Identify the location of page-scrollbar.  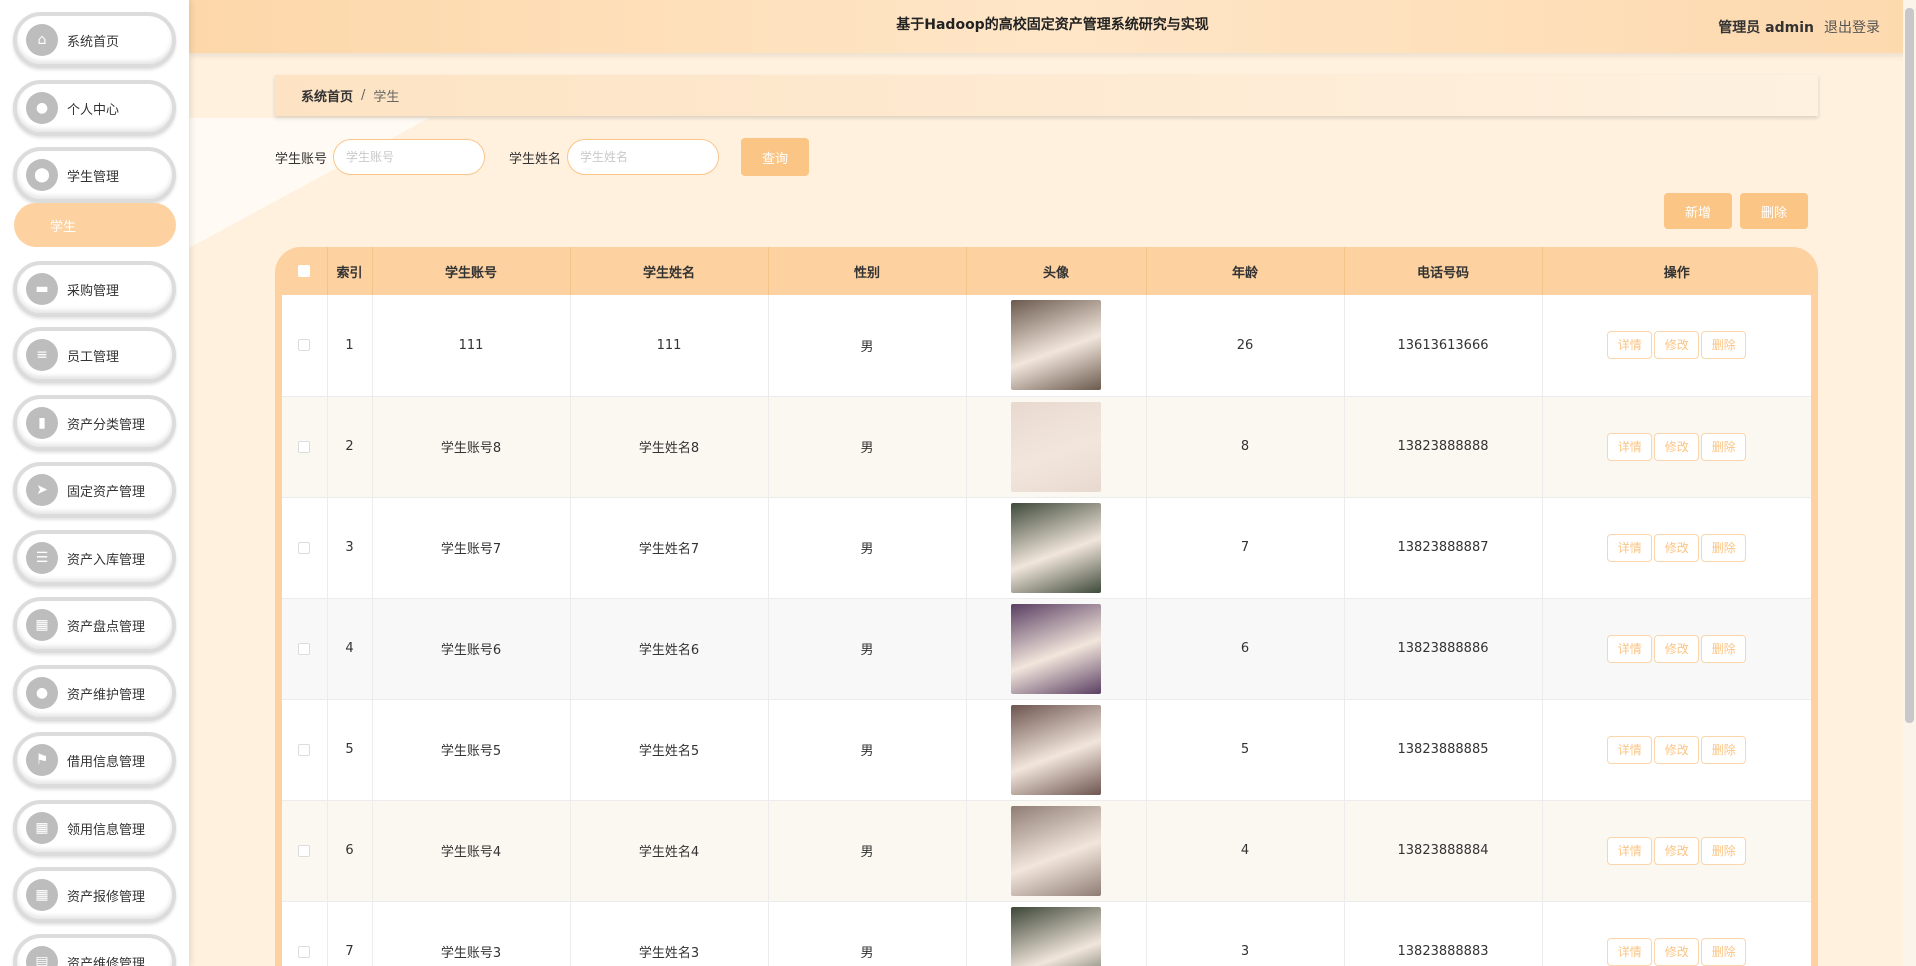
(1909, 483).